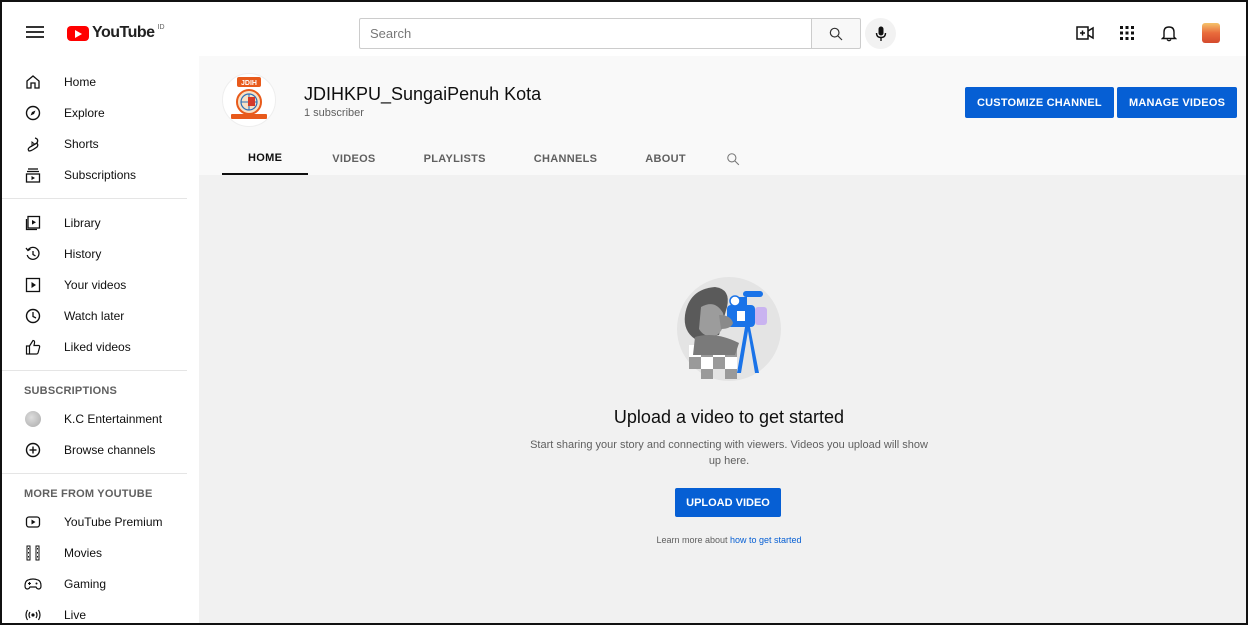 Image resolution: width=1248 pixels, height=625 pixels. I want to click on subscriptions-heading: SUBSCRIPTIONS, so click(71, 391).